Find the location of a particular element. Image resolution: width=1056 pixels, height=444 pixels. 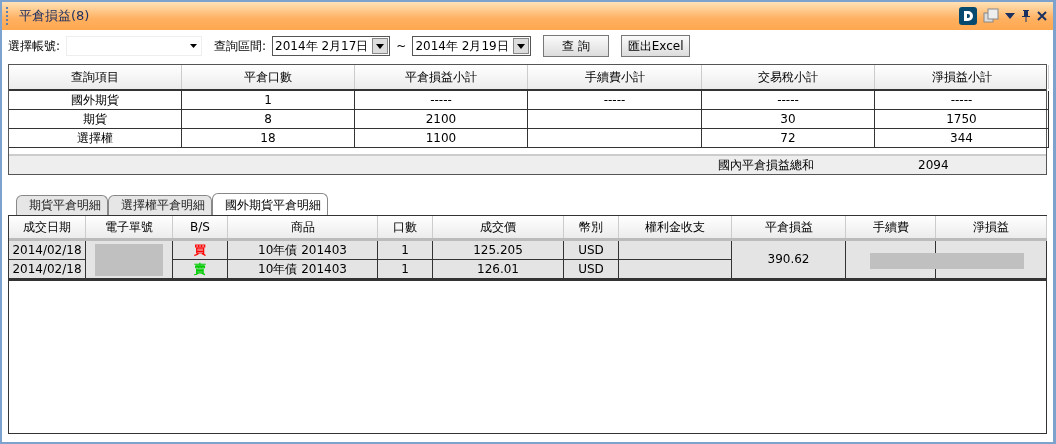

export-button: 匯出Excel is located at coordinates (655, 46).